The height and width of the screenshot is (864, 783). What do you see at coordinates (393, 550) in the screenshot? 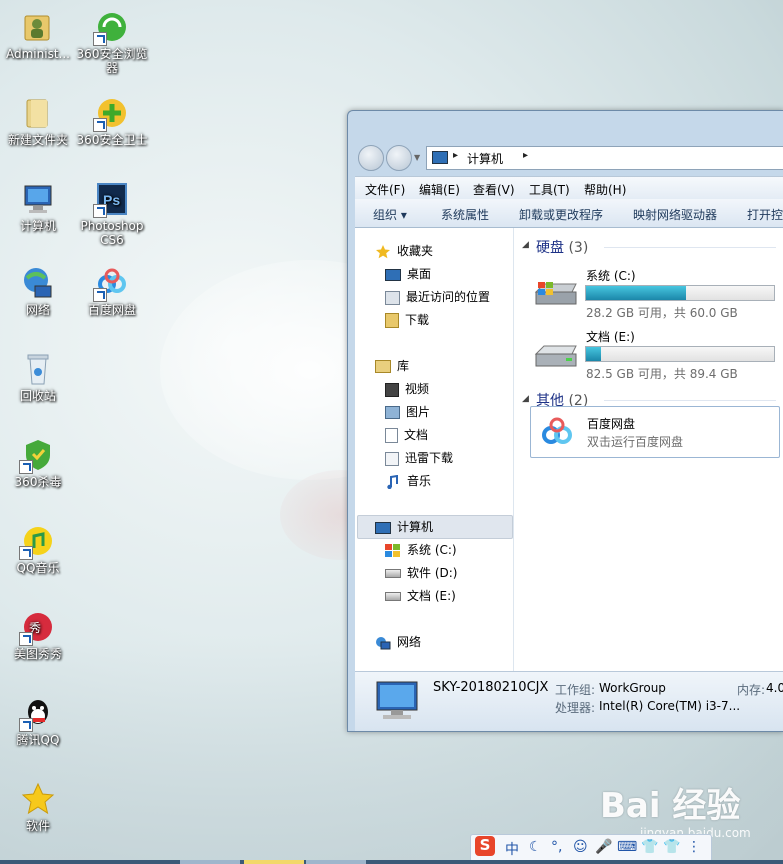
I see `windows-drive-icon` at bounding box center [393, 550].